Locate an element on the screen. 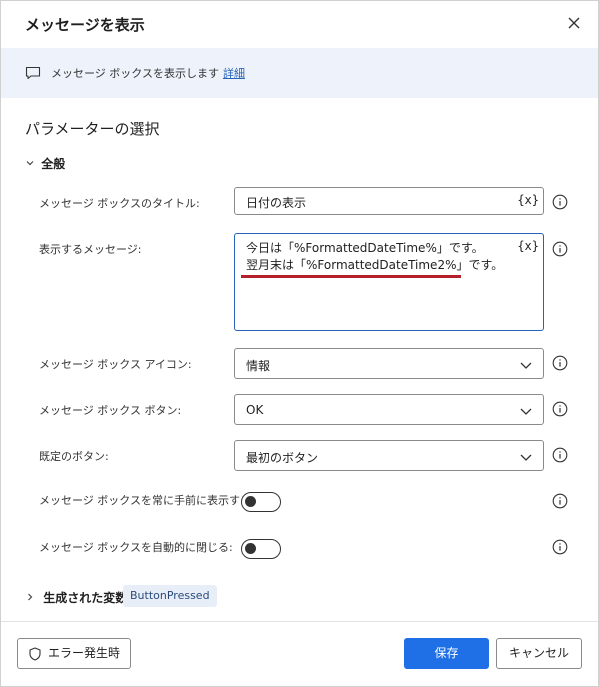 The width and height of the screenshot is (599, 687). annotation-underline is located at coordinates (351, 276).